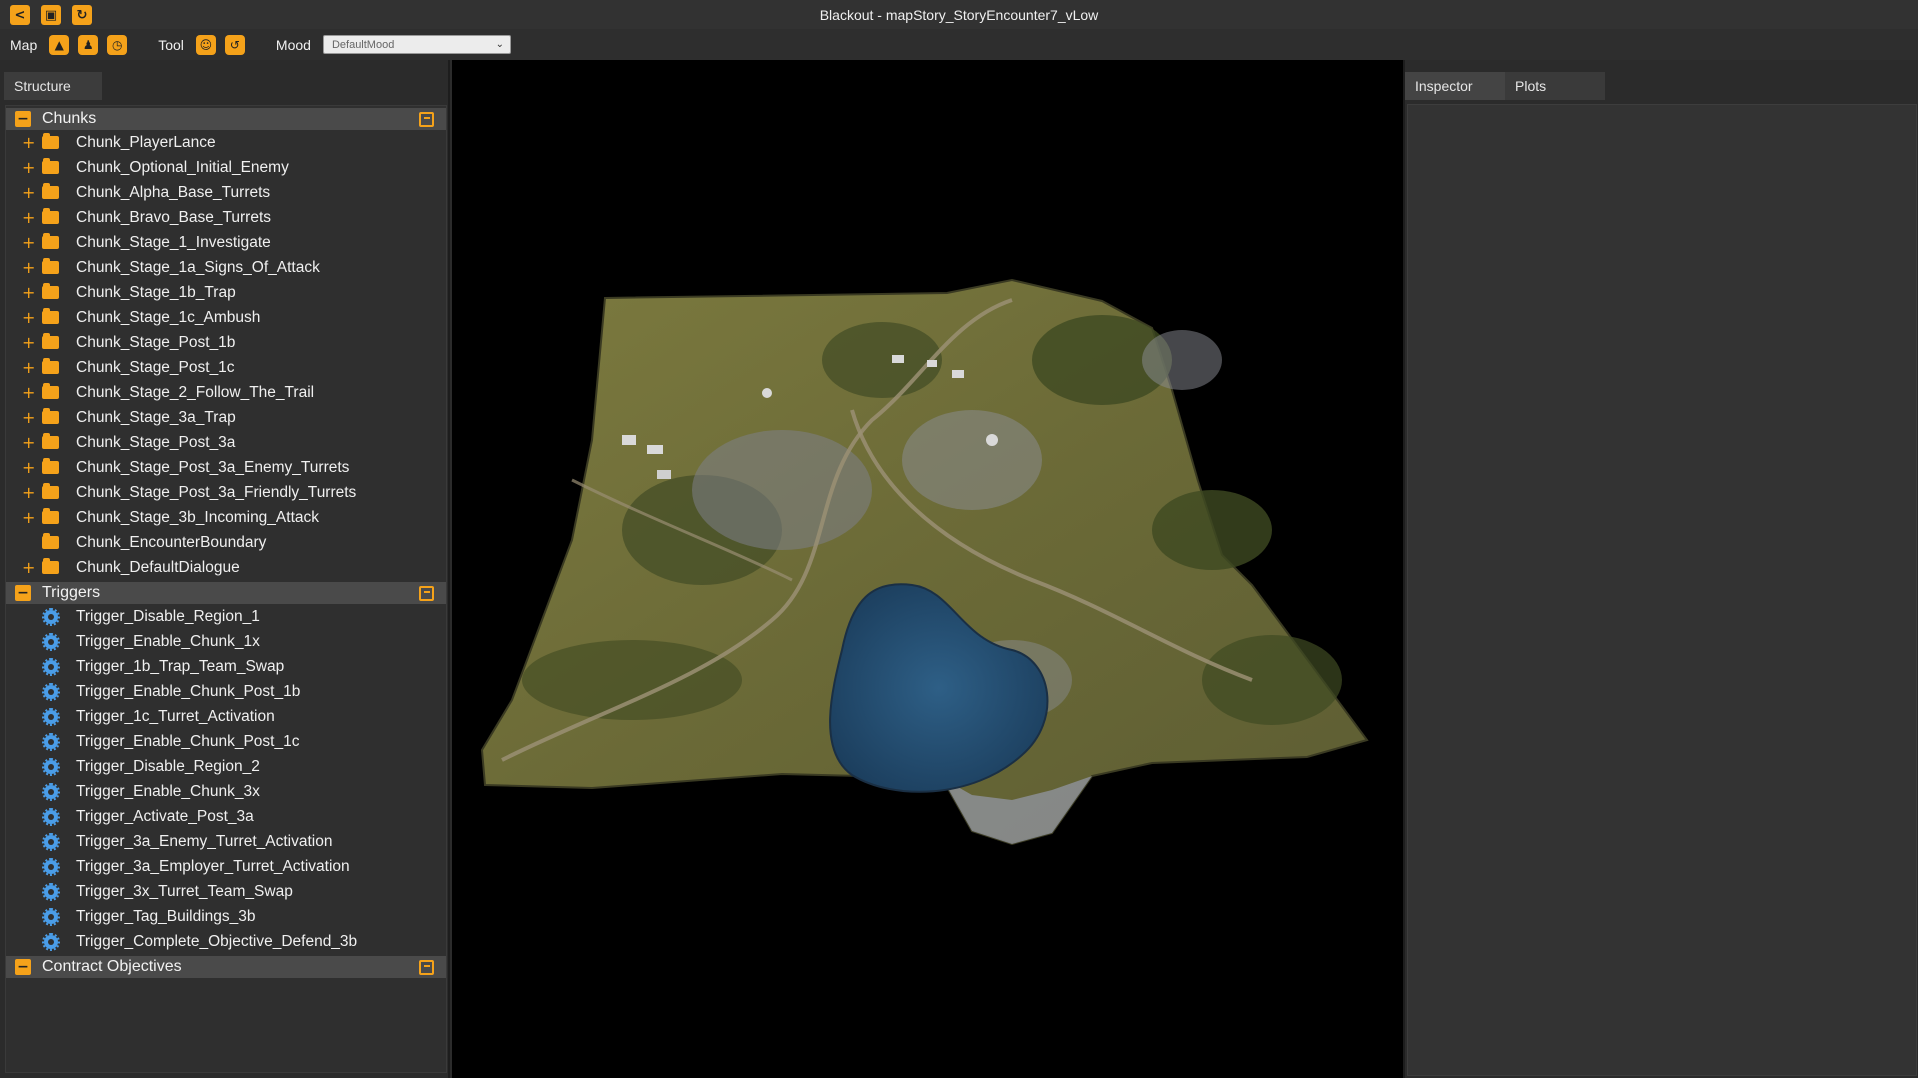  I want to click on tree-row-label: Trigger_Enable_Chunk_Post_1b, so click(188, 691).